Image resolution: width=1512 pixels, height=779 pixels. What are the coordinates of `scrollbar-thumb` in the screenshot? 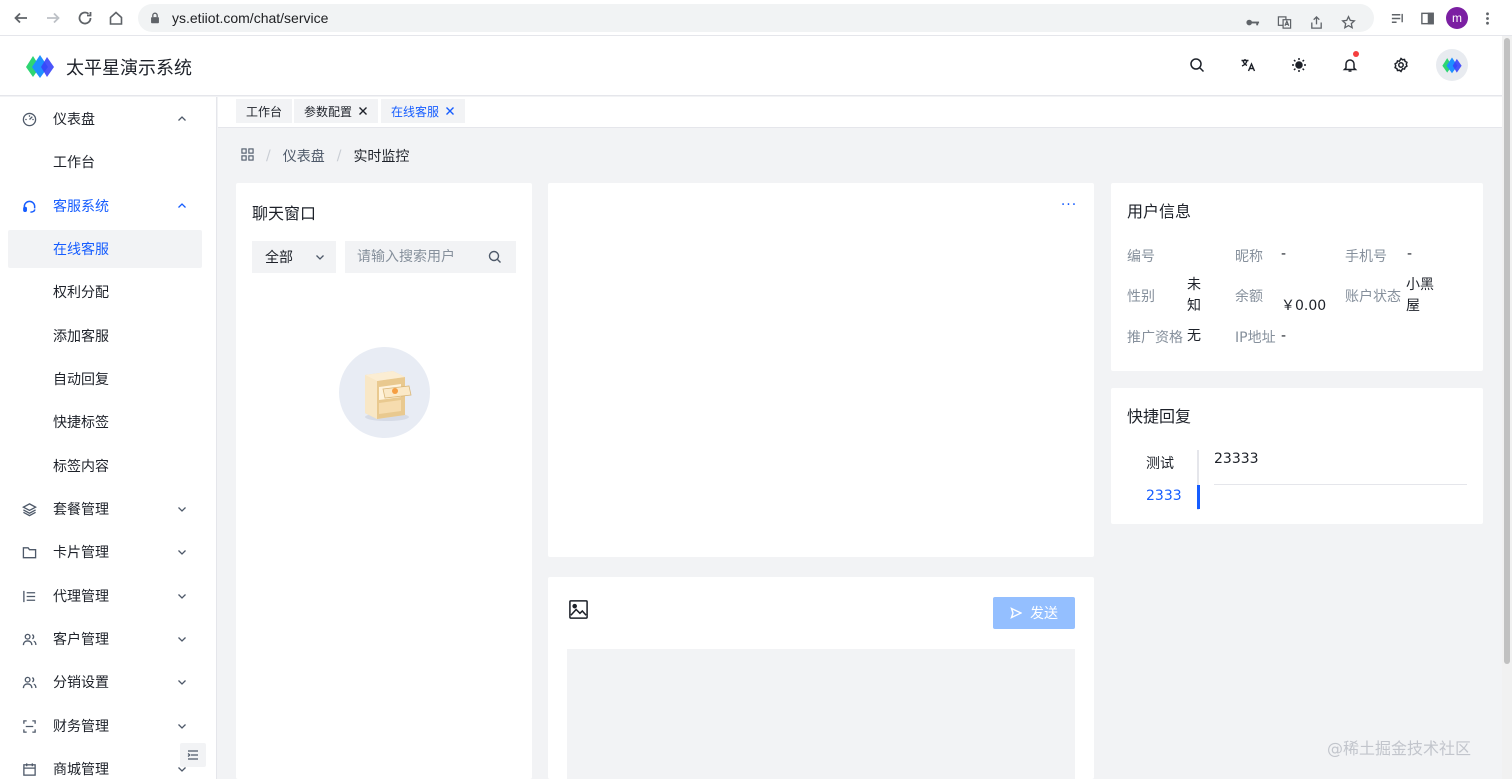 It's located at (1507, 351).